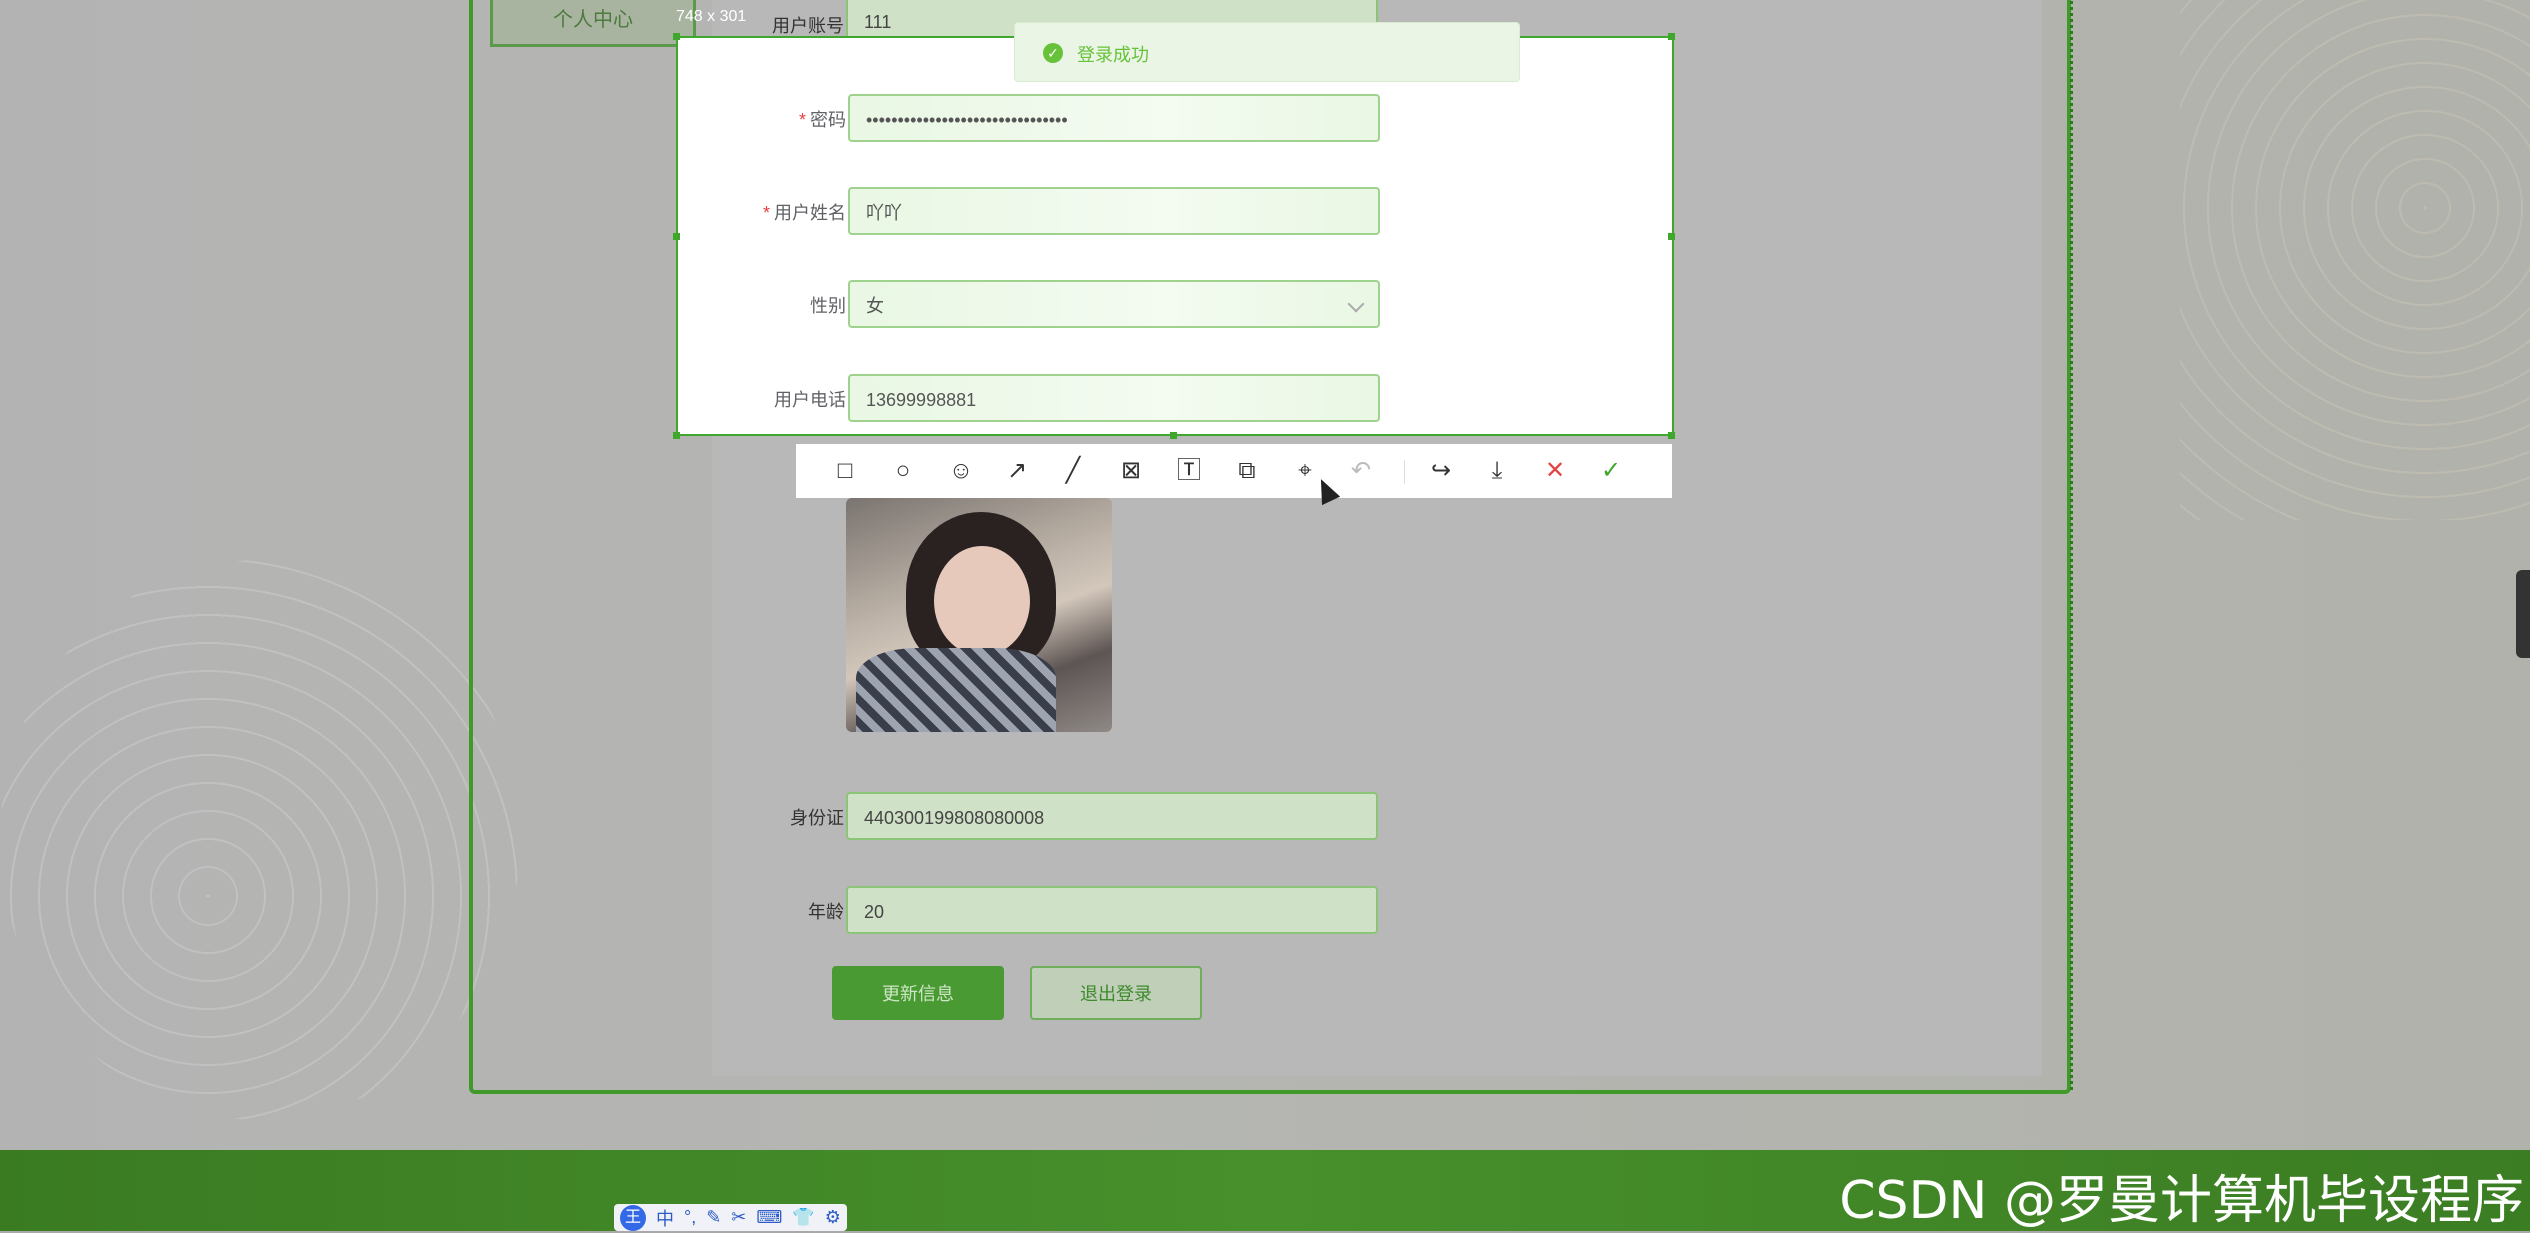 The image size is (2530, 1233). I want to click on gender-select: 女, so click(1114, 304).